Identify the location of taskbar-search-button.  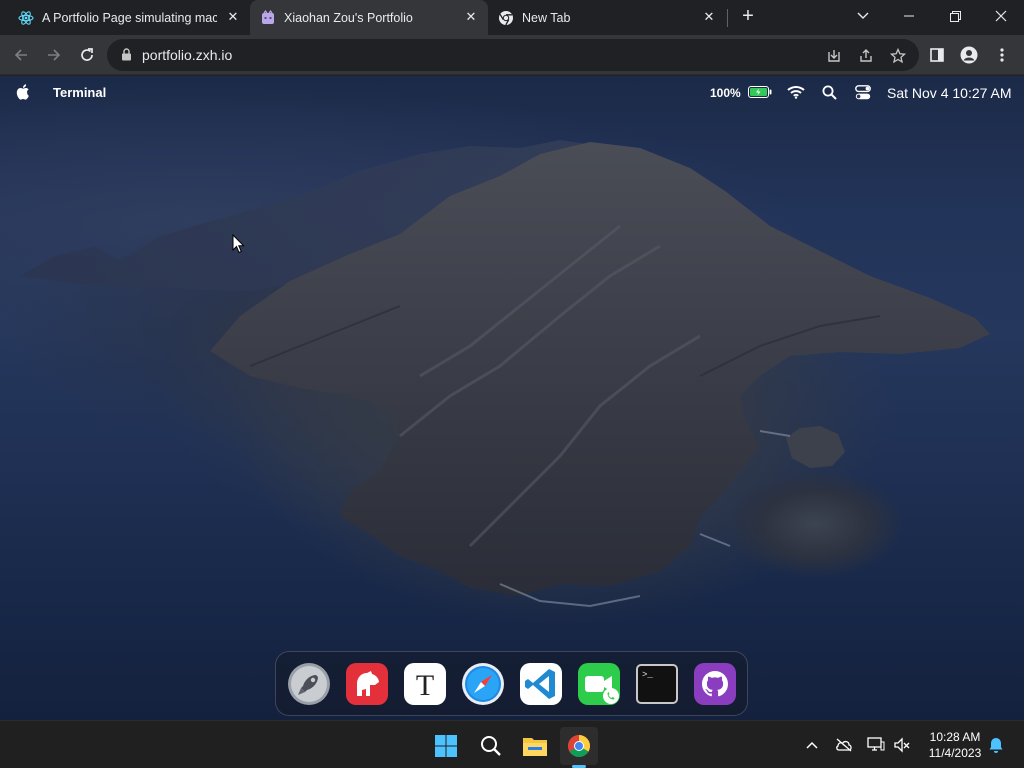
(491, 746).